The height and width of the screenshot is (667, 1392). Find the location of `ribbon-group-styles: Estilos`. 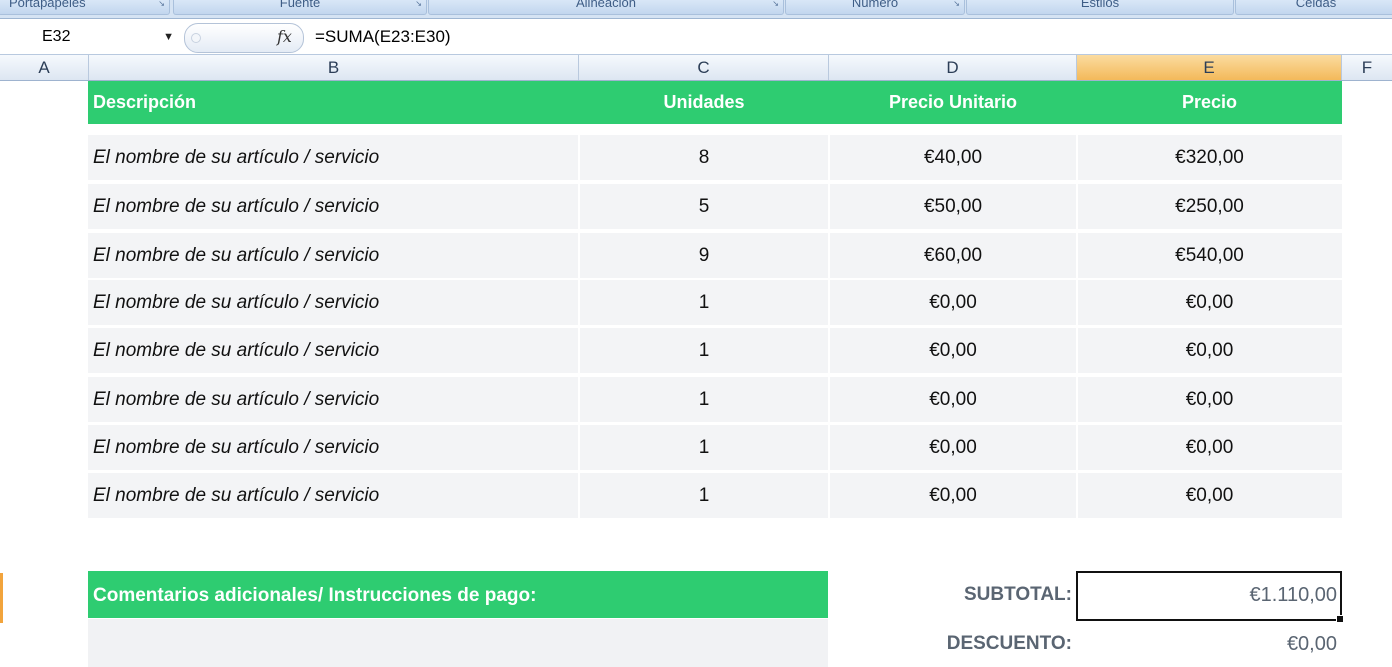

ribbon-group-styles: Estilos is located at coordinates (1100, 7).